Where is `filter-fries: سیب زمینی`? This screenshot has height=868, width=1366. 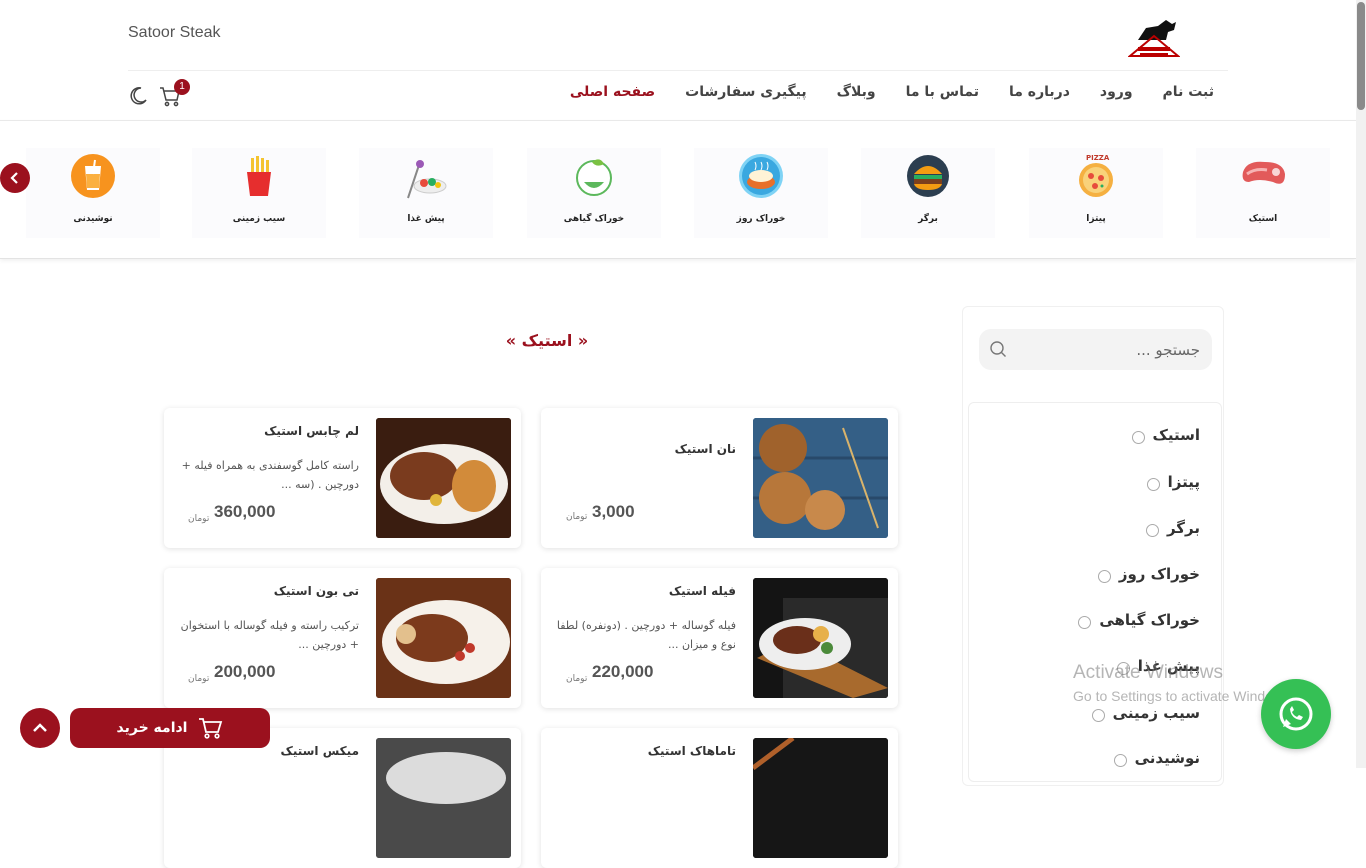
filter-fries: سیب زمینی is located at coordinates (1145, 712).